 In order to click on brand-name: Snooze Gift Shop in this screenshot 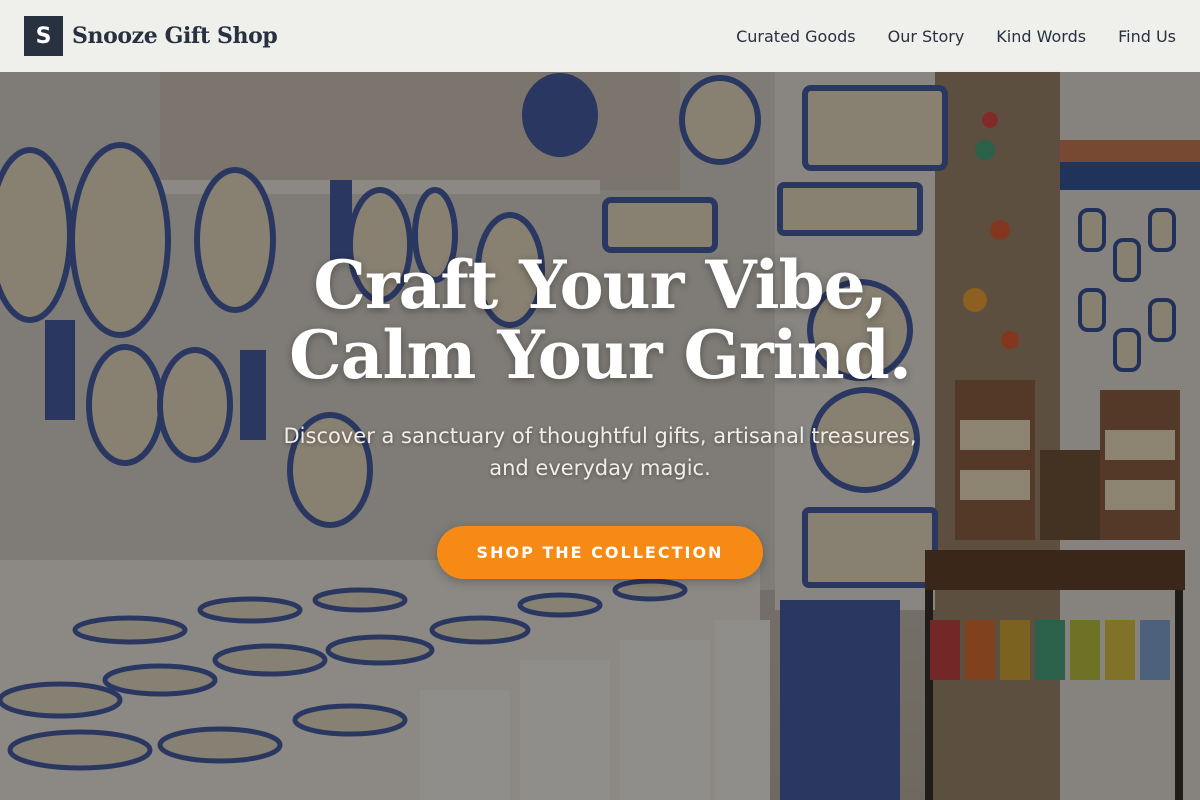, I will do `click(175, 36)`.